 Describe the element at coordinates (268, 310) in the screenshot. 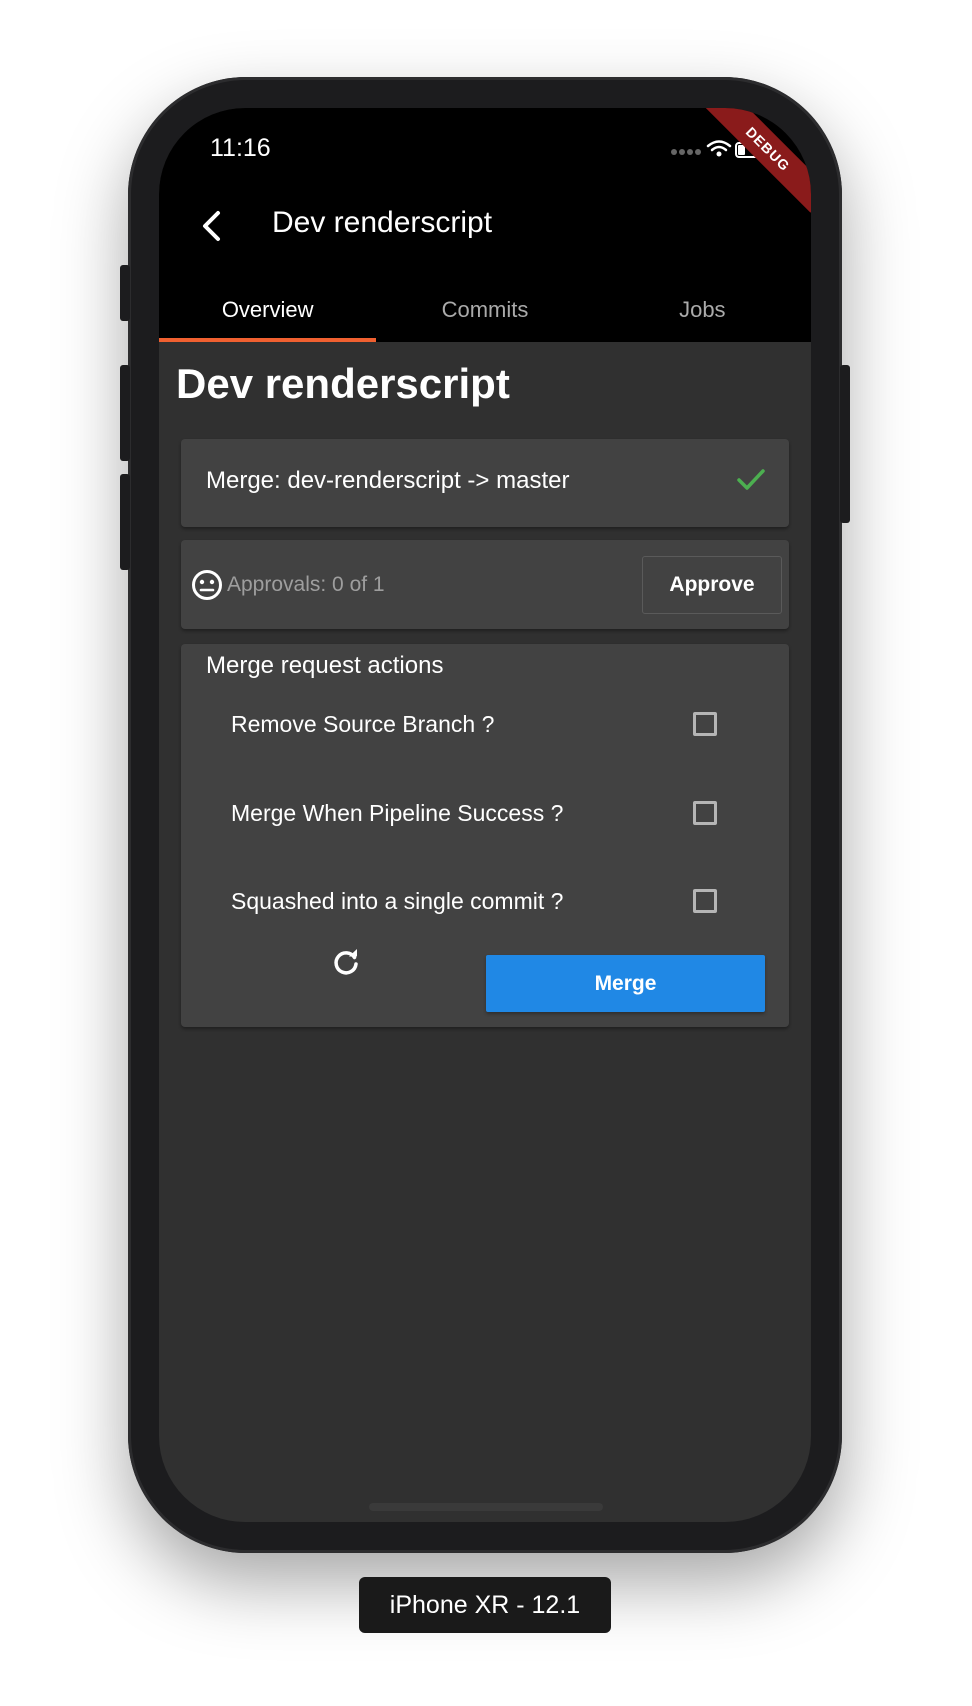

I see `tab-overview: Overview` at that location.